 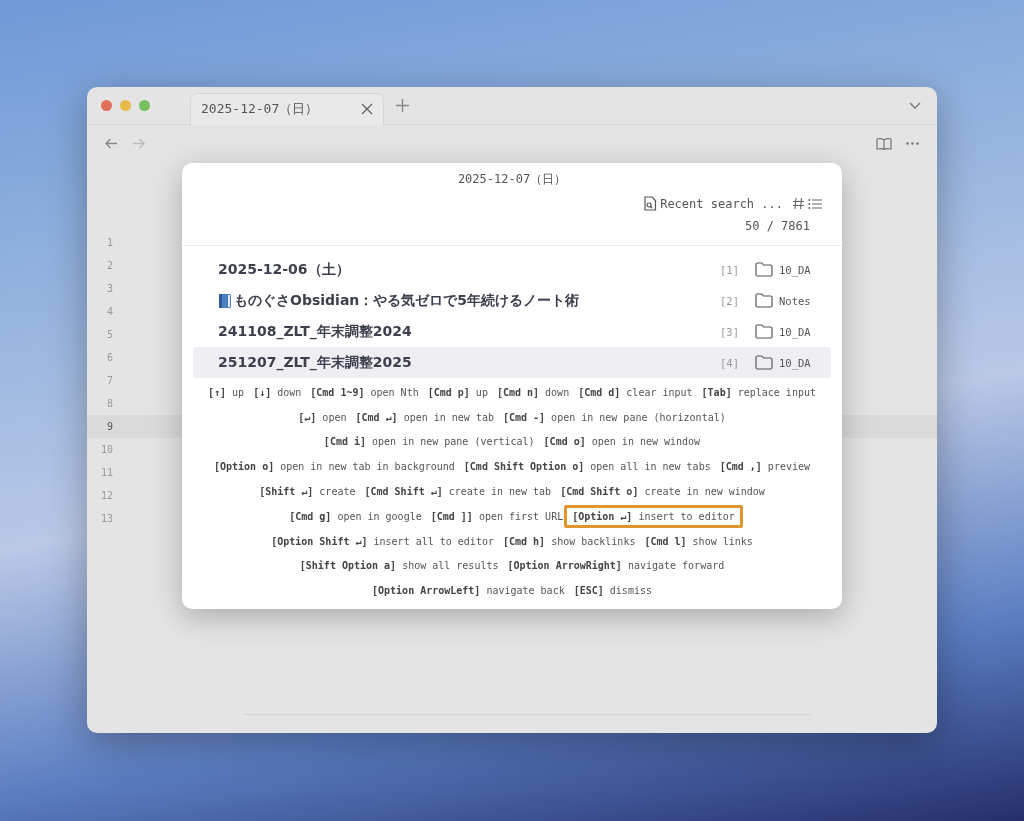 What do you see at coordinates (106, 449) in the screenshot?
I see `line-number: 10` at bounding box center [106, 449].